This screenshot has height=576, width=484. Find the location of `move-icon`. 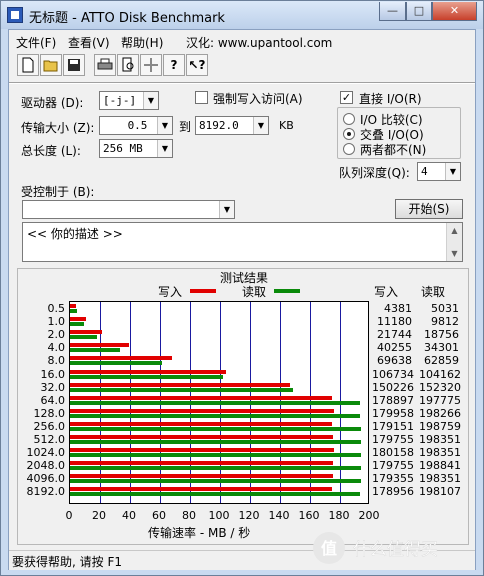

move-icon is located at coordinates (151, 65).